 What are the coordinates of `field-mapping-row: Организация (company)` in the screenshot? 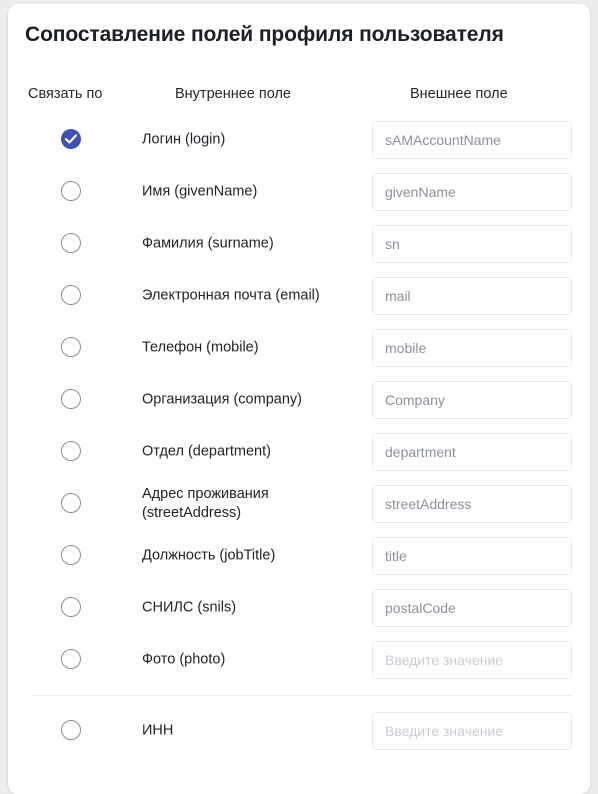 It's located at (299, 400).